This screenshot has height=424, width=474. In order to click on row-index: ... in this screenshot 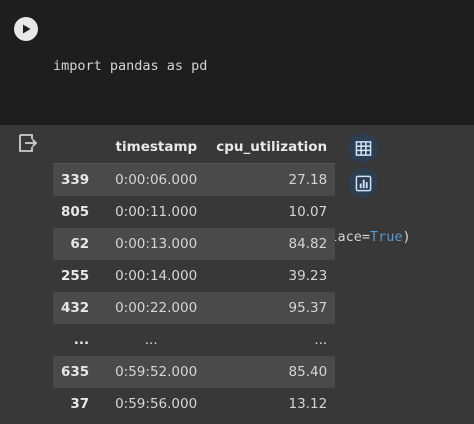, I will do `click(81, 340)`.